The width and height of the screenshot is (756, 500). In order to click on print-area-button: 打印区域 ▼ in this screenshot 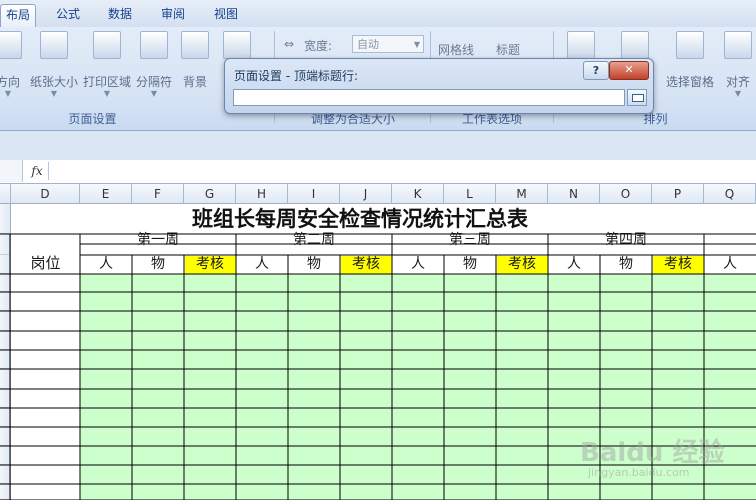, I will do `click(107, 64)`.